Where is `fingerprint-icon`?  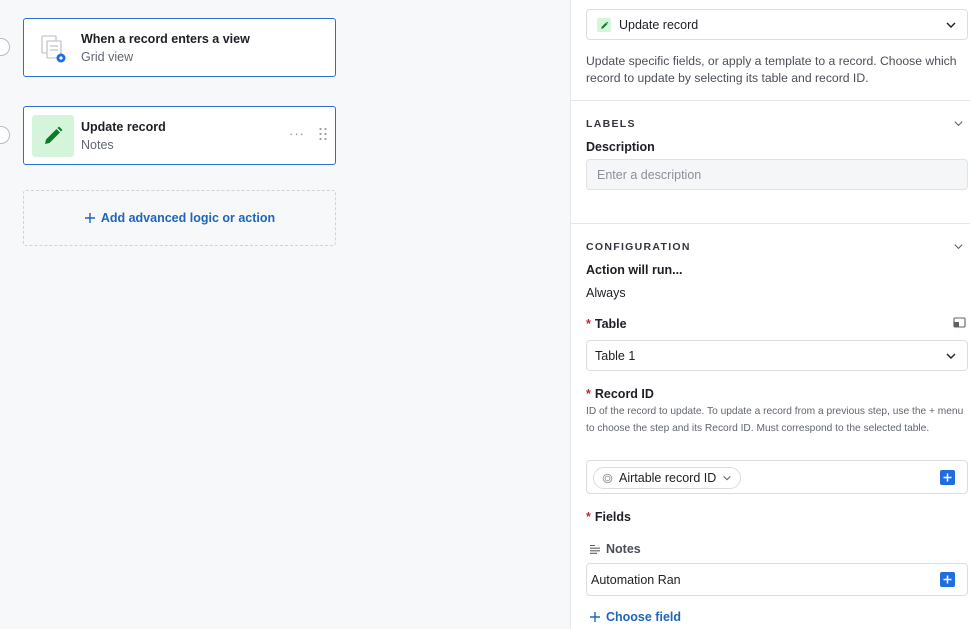 fingerprint-icon is located at coordinates (607, 478).